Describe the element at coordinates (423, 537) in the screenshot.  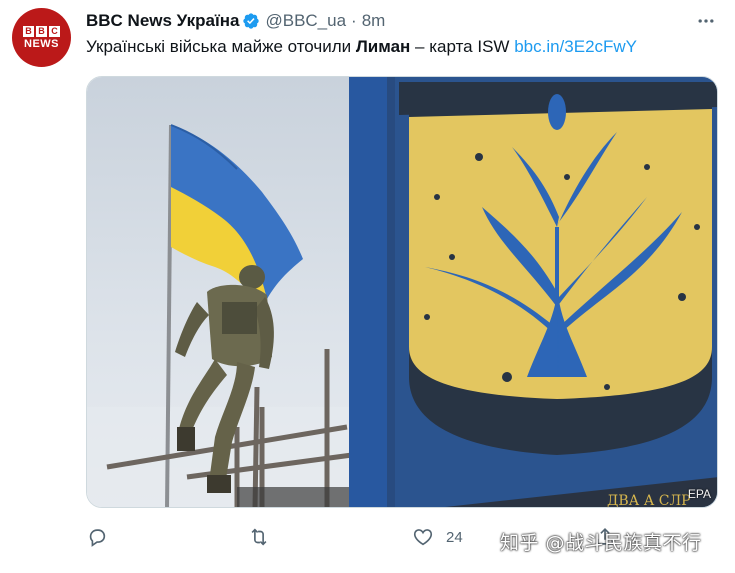
I see `heart-icon` at that location.